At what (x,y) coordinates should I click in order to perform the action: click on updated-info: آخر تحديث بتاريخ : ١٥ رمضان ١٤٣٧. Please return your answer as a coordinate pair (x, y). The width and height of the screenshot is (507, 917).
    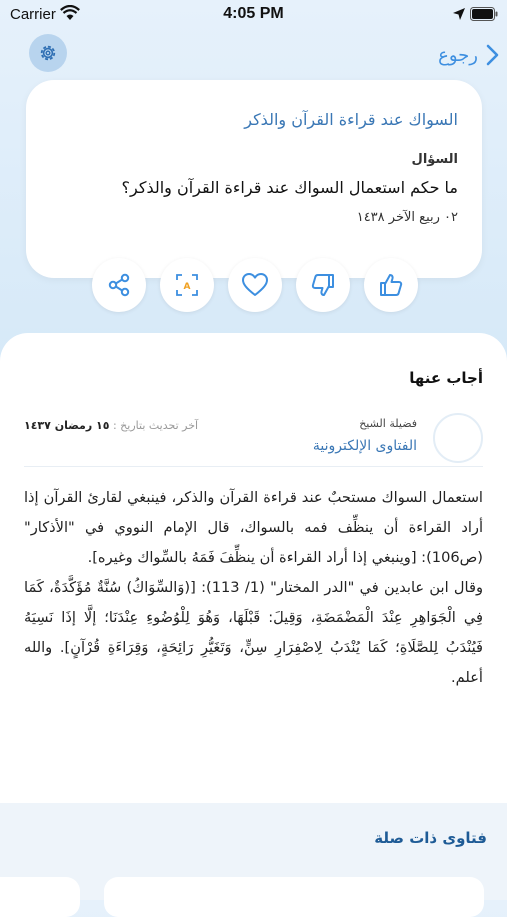
    Looking at the image, I should click on (111, 425).